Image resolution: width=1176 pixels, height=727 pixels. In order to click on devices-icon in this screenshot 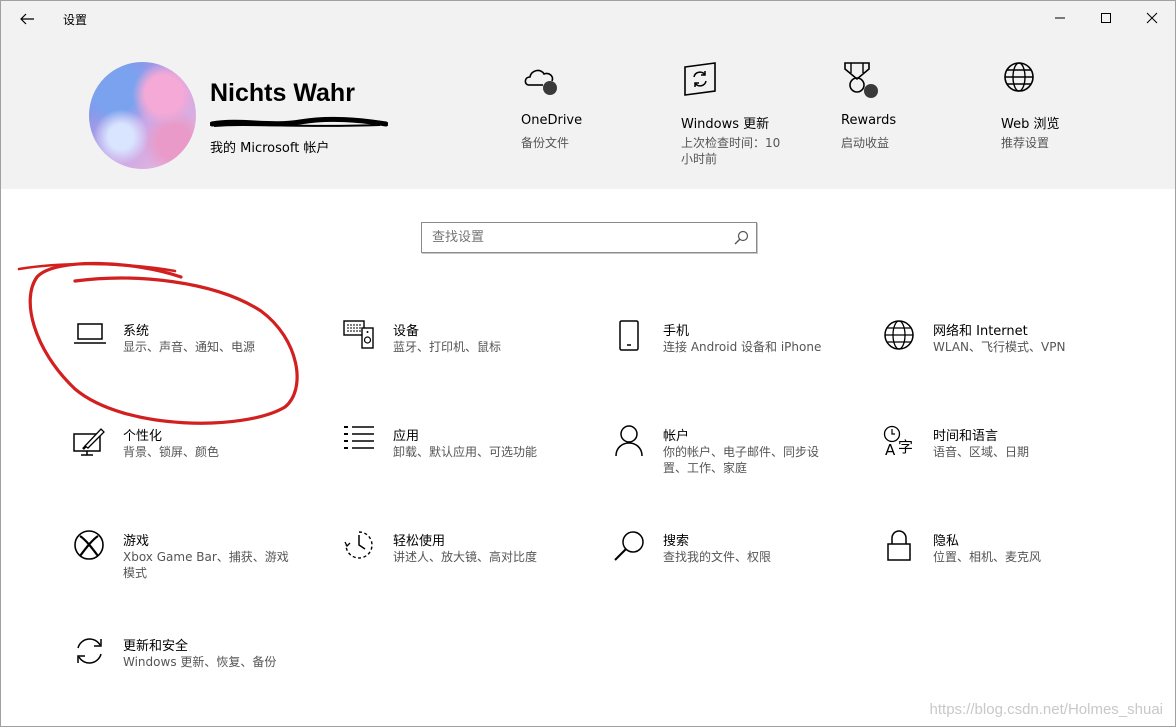, I will do `click(358, 334)`.